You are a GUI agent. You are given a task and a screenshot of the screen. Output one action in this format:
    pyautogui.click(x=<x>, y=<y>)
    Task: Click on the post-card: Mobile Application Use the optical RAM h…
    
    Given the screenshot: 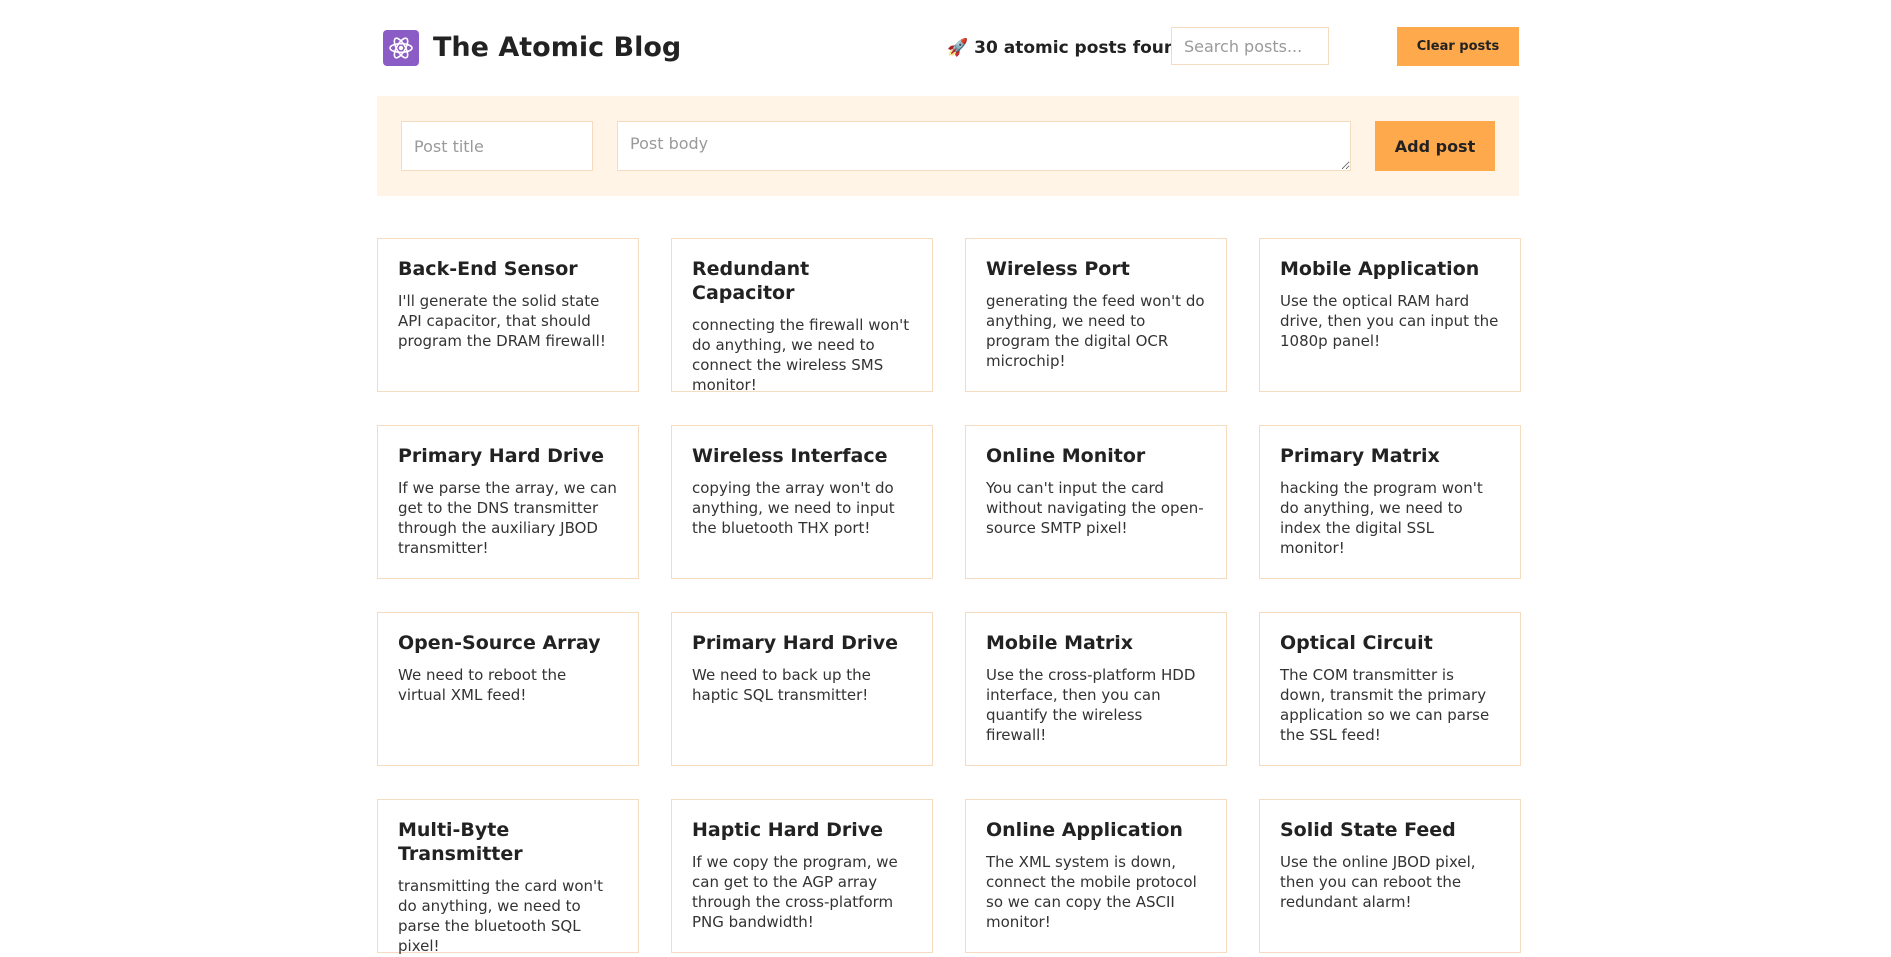 What is the action you would take?
    pyautogui.click(x=1390, y=315)
    